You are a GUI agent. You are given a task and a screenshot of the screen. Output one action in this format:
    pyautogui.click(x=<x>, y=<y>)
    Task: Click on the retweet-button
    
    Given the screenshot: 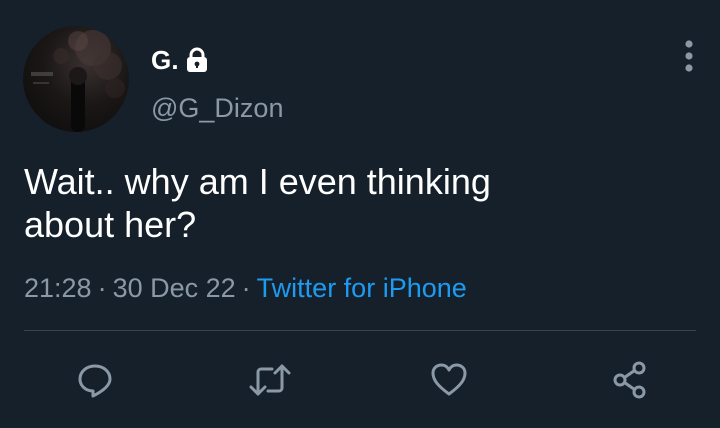 What is the action you would take?
    pyautogui.click(x=270, y=380)
    